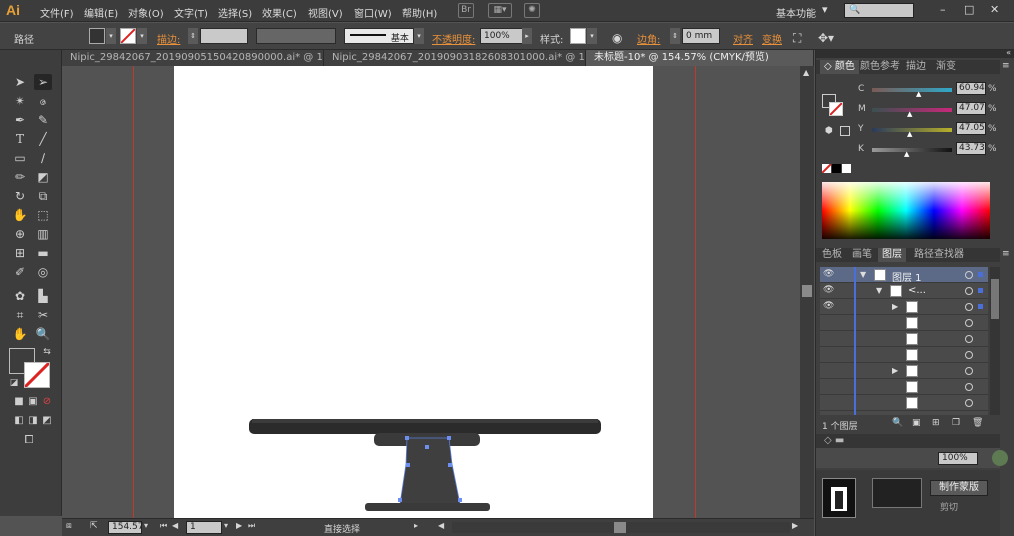 Image resolution: width=1014 pixels, height=536 pixels. Describe the element at coordinates (648, 38) in the screenshot. I see `corner-label: 边角:` at that location.